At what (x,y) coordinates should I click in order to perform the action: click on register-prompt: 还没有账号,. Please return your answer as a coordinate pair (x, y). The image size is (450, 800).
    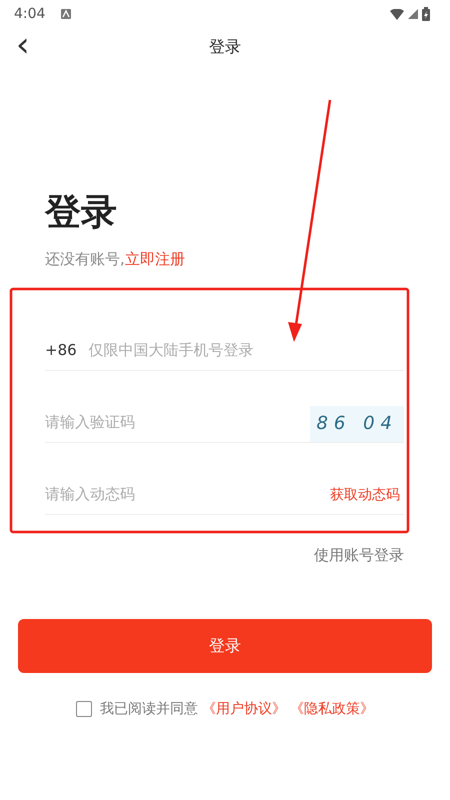
    Looking at the image, I should click on (85, 259).